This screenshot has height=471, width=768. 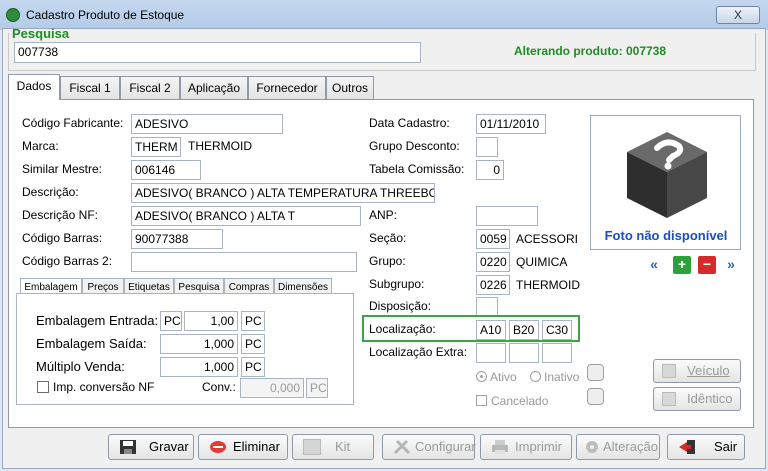 What do you see at coordinates (731, 265) in the screenshot?
I see `photo-last-icon: »` at bounding box center [731, 265].